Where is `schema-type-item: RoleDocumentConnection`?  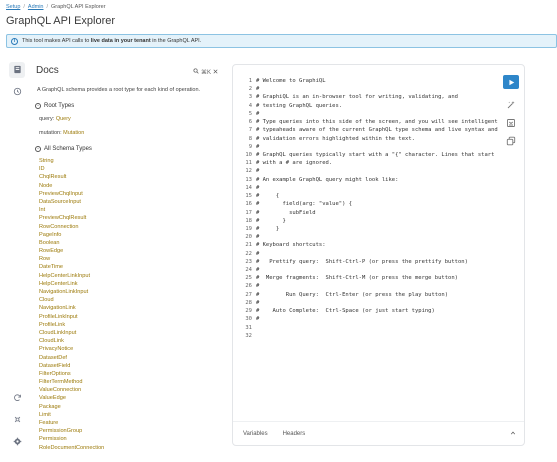
schema-type-item: RoleDocumentConnection is located at coordinates (71, 448).